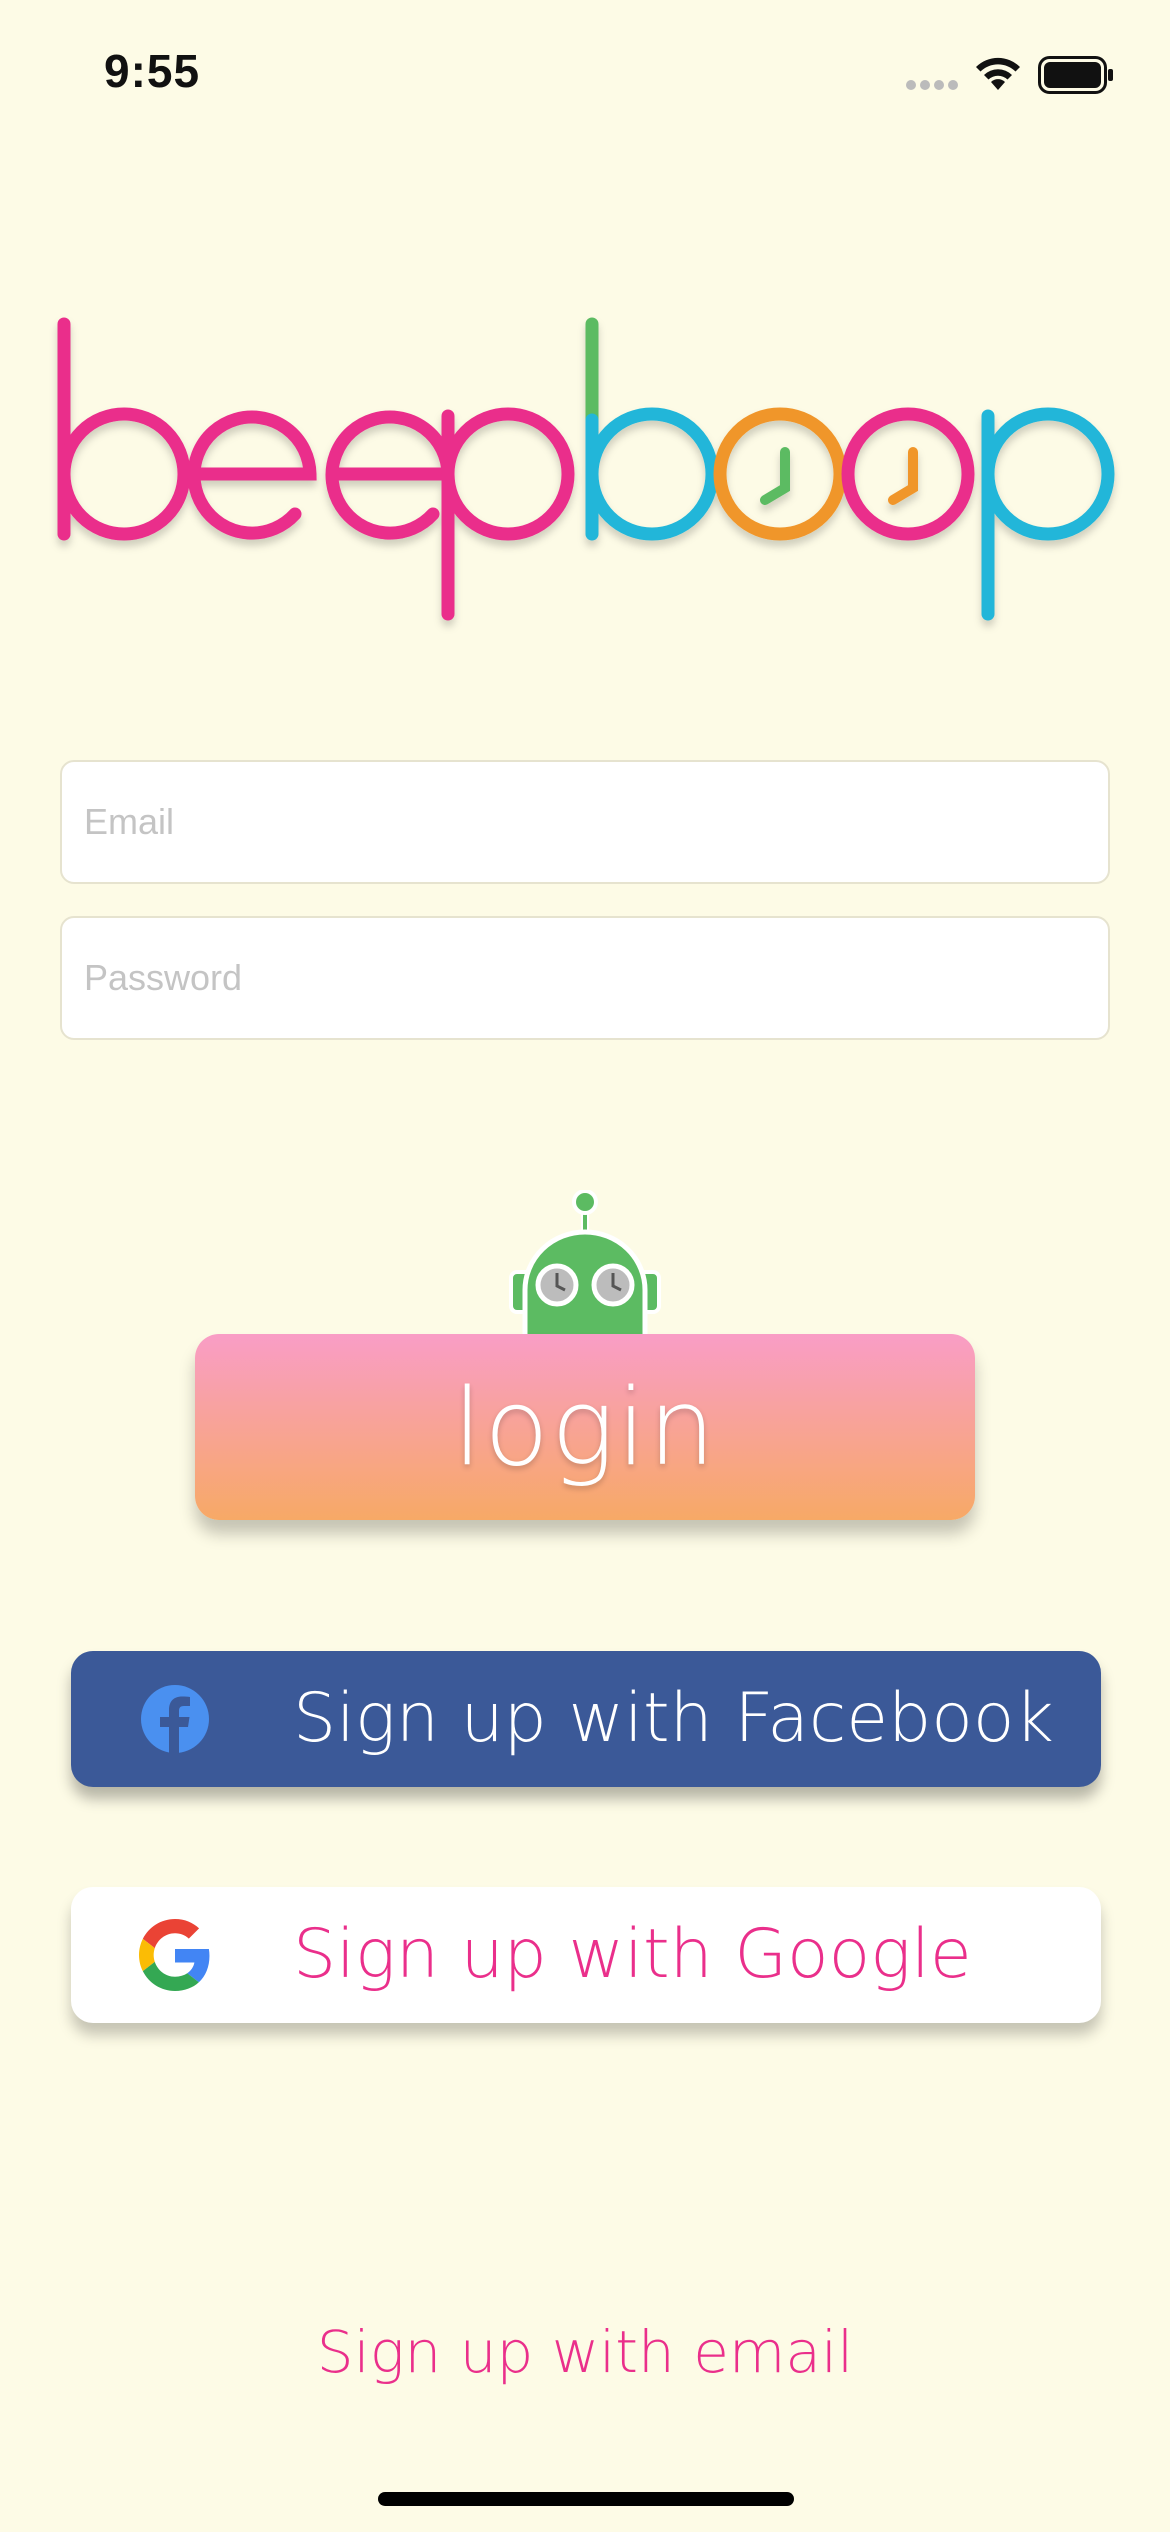 The image size is (1170, 2532). What do you see at coordinates (1075, 75) in the screenshot?
I see `battery-icon` at bounding box center [1075, 75].